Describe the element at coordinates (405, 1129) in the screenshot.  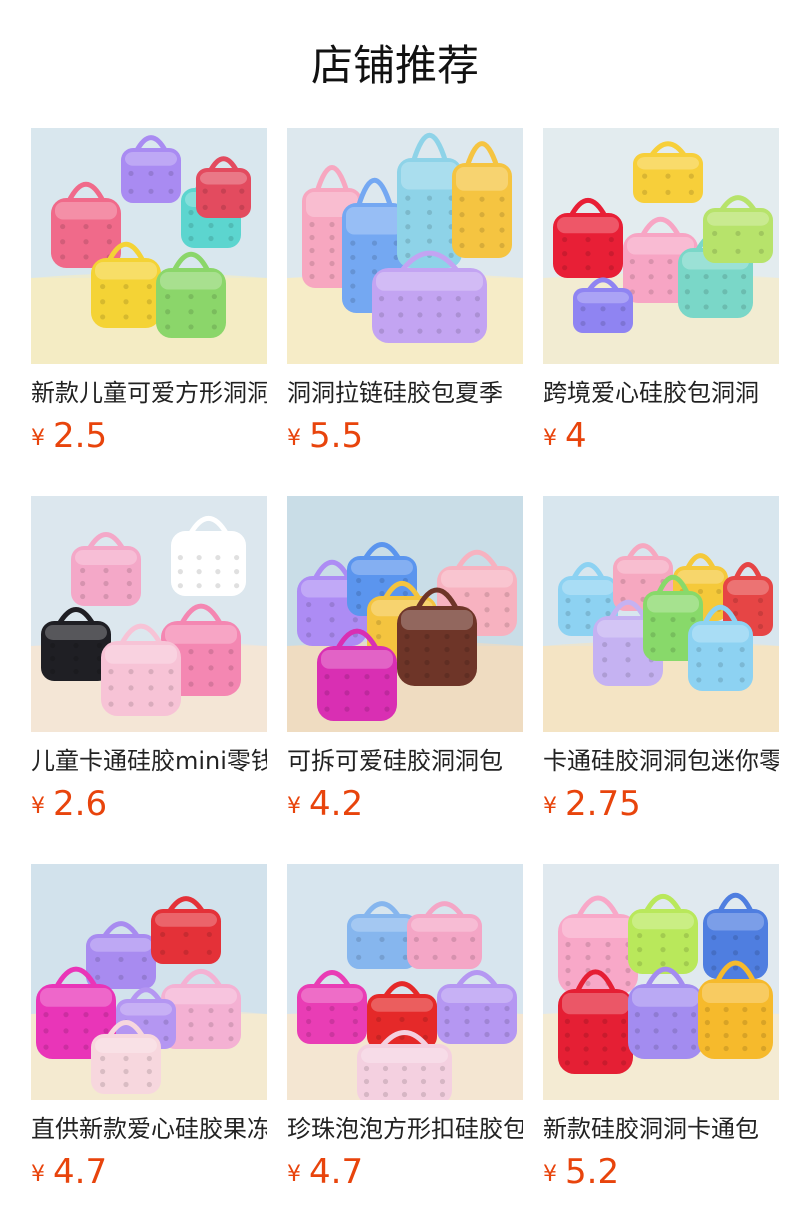
I see `product-name: 珍珠泡泡方形扣硅胶包` at that location.